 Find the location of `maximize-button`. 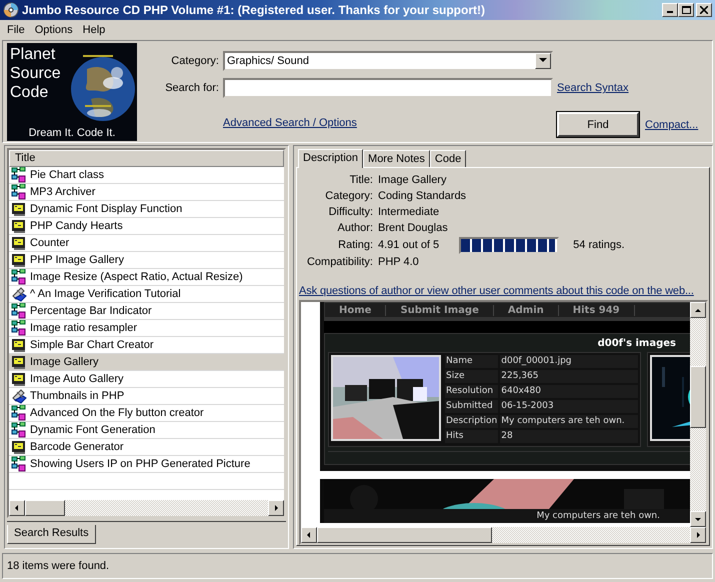

maximize-button is located at coordinates (686, 10).